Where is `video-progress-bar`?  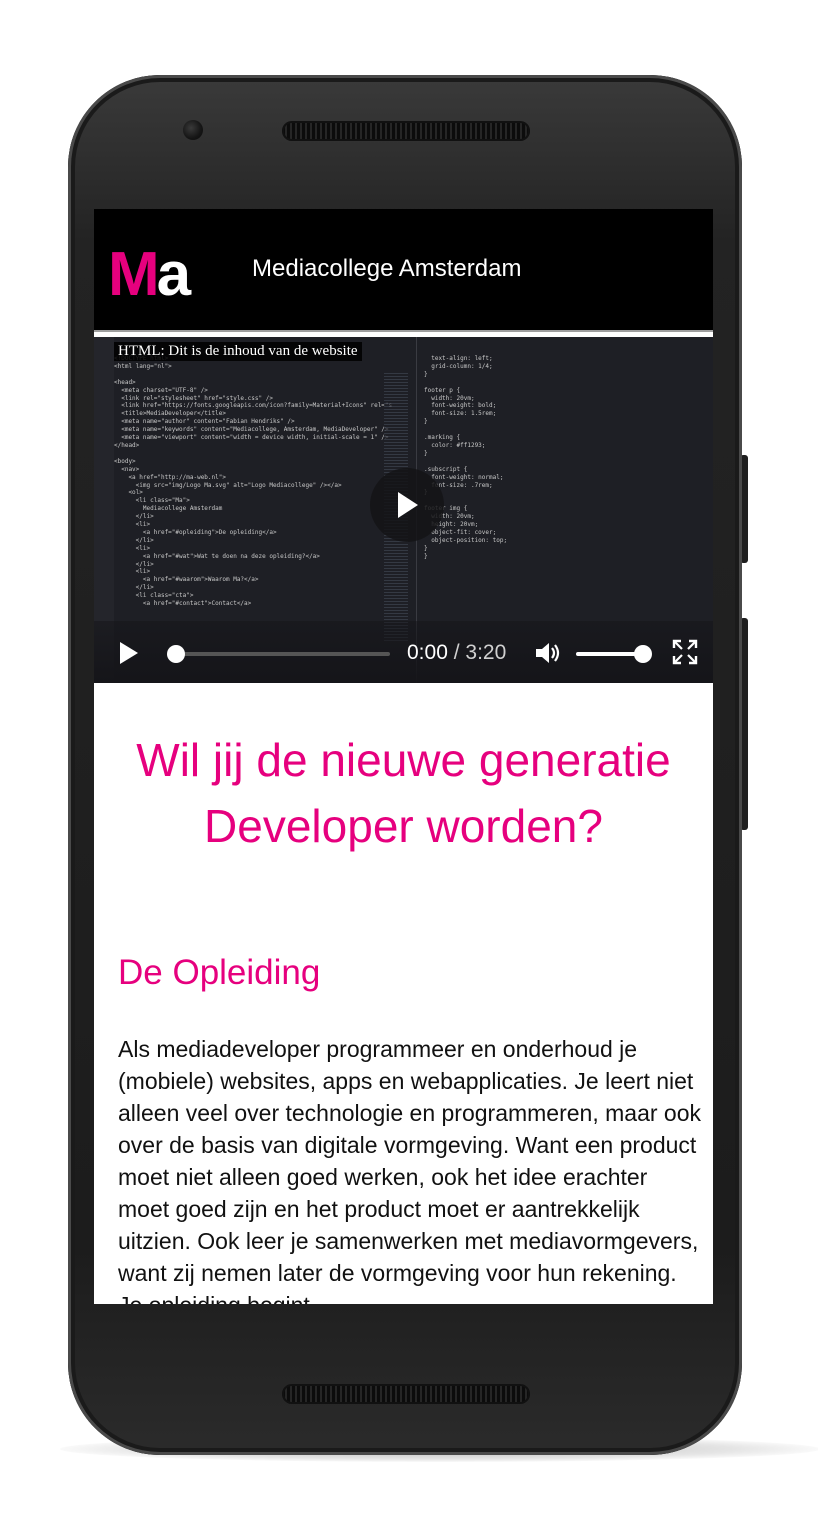
video-progress-bar is located at coordinates (283, 654).